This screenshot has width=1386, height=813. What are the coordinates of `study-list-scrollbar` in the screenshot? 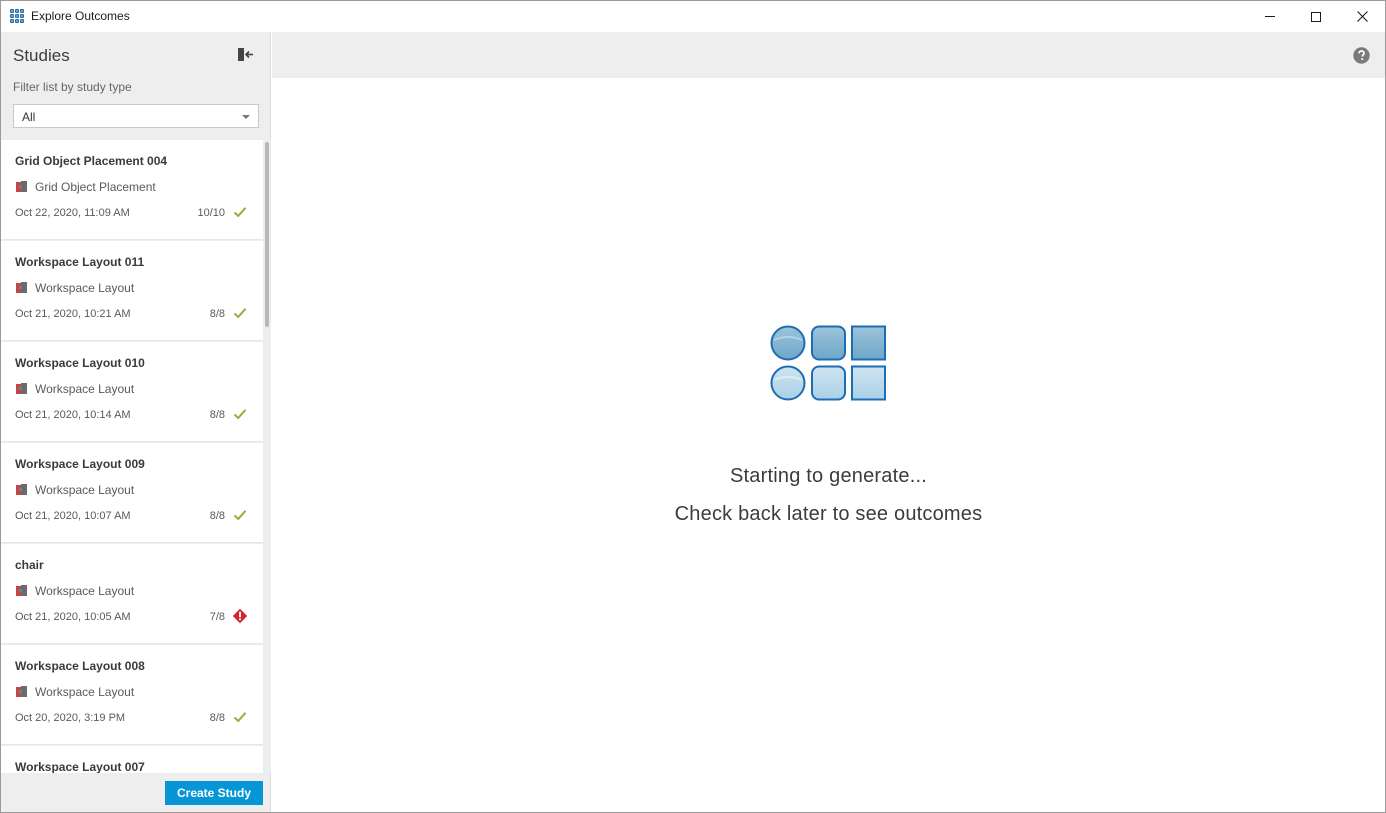 It's located at (267, 456).